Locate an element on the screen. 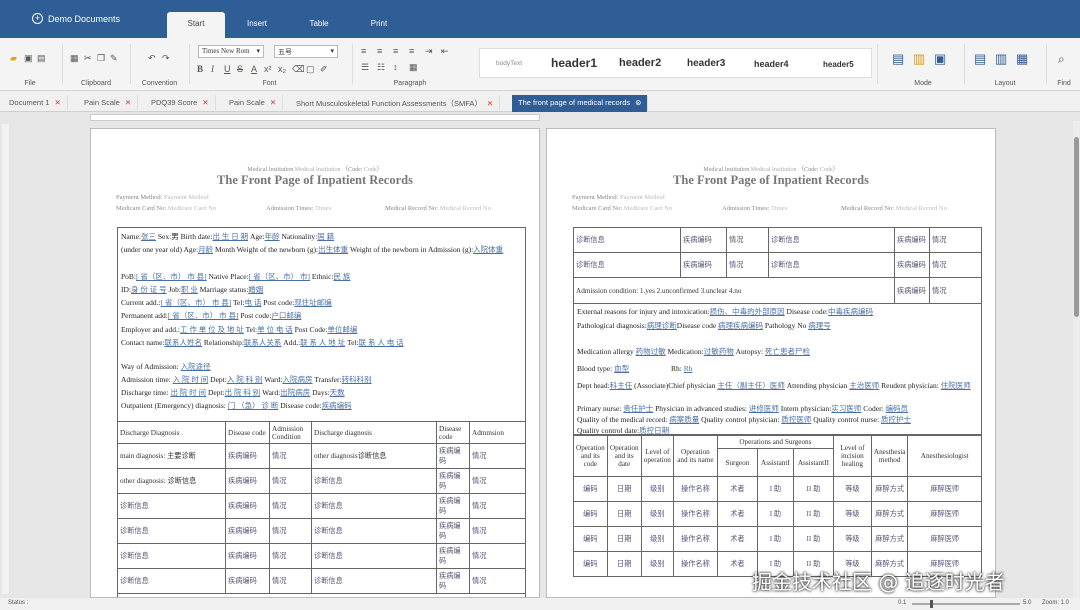 The height and width of the screenshot is (610, 1080). doc-tab-pain-scale: Pain Scale ✕ is located at coordinates (108, 103).